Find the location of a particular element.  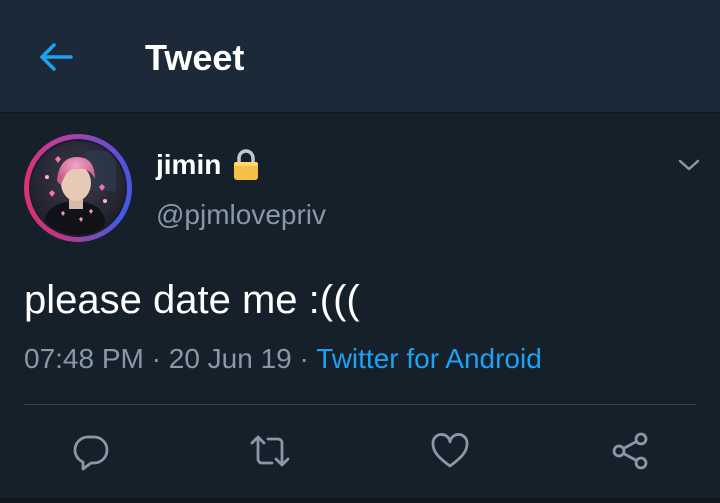

arrow-left-icon is located at coordinates (56, 57).